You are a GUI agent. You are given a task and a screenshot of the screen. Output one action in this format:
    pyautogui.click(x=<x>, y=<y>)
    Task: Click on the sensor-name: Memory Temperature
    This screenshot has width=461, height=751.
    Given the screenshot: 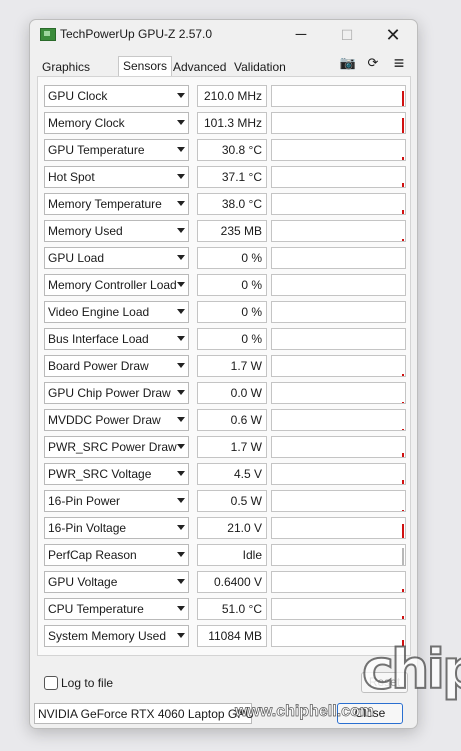 What is the action you would take?
    pyautogui.click(x=105, y=204)
    